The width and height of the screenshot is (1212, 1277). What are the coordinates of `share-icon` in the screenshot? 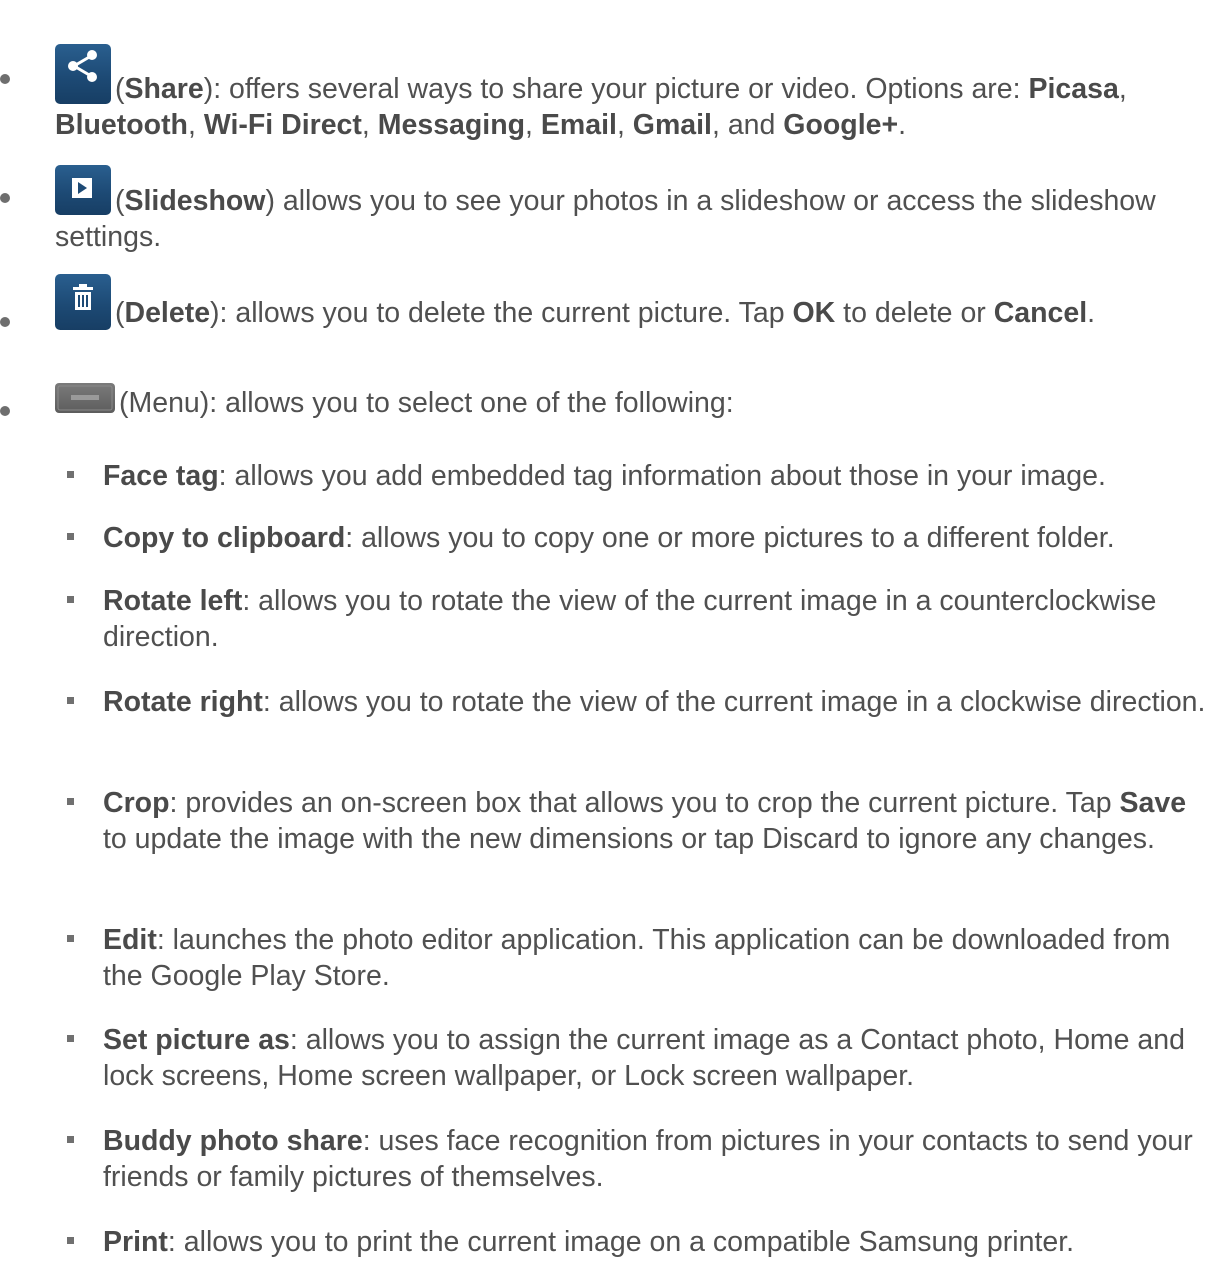 It's located at (83, 74).